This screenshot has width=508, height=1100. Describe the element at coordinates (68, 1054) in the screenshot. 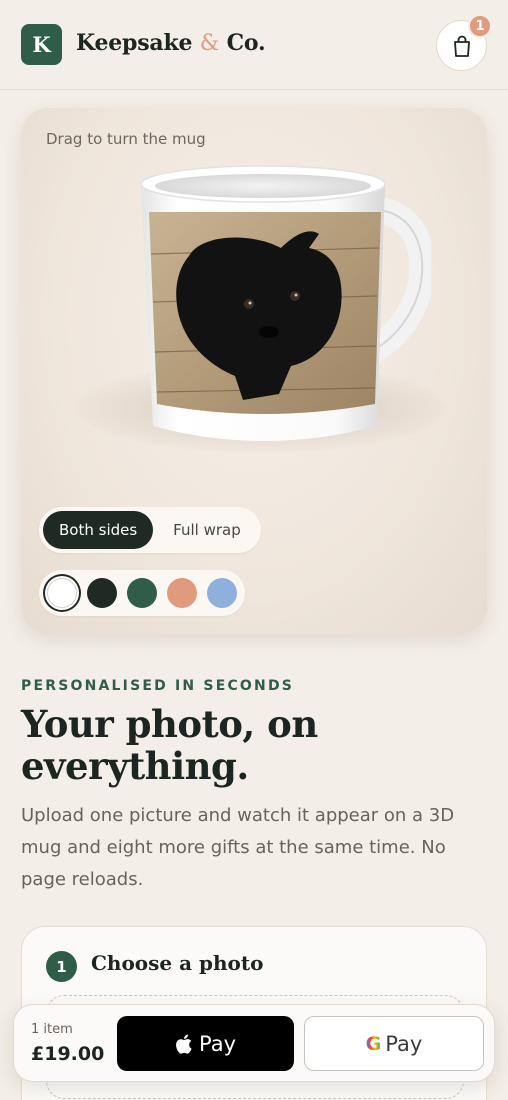

I see `cart-total-price: £19.00` at that location.